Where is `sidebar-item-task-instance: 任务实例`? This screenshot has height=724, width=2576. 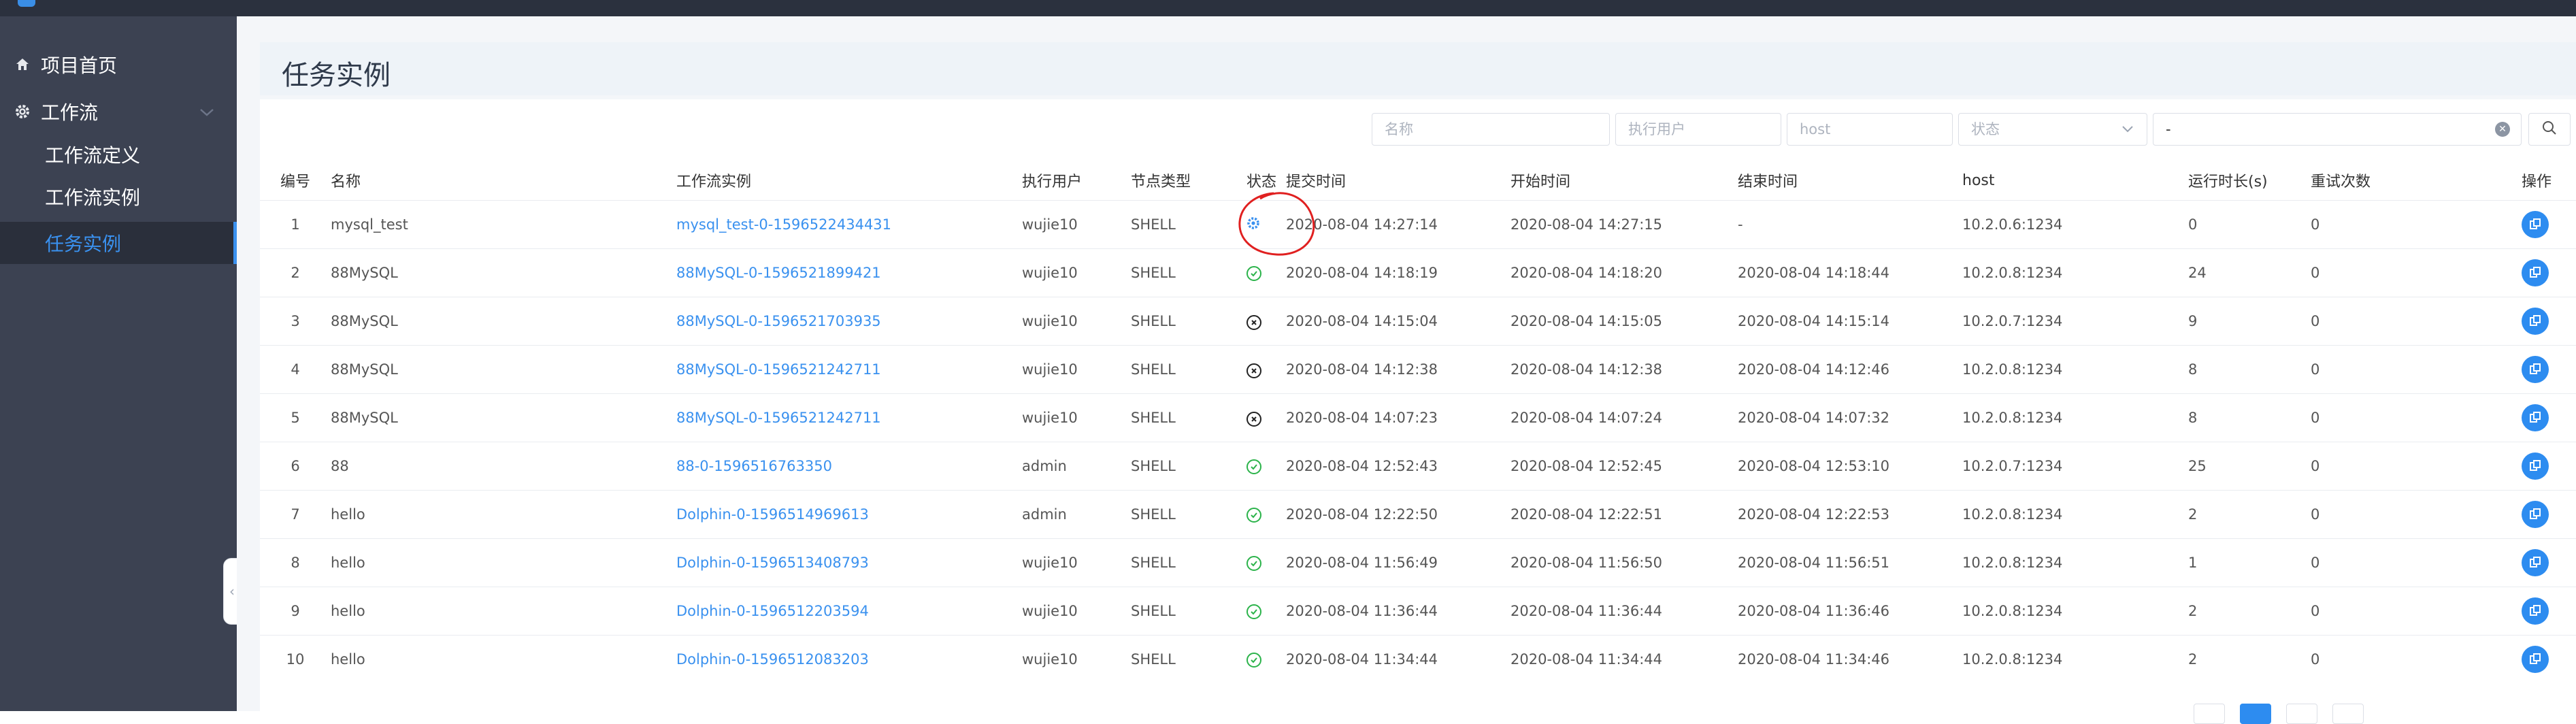
sidebar-item-task-instance: 任务实例 is located at coordinates (119, 243).